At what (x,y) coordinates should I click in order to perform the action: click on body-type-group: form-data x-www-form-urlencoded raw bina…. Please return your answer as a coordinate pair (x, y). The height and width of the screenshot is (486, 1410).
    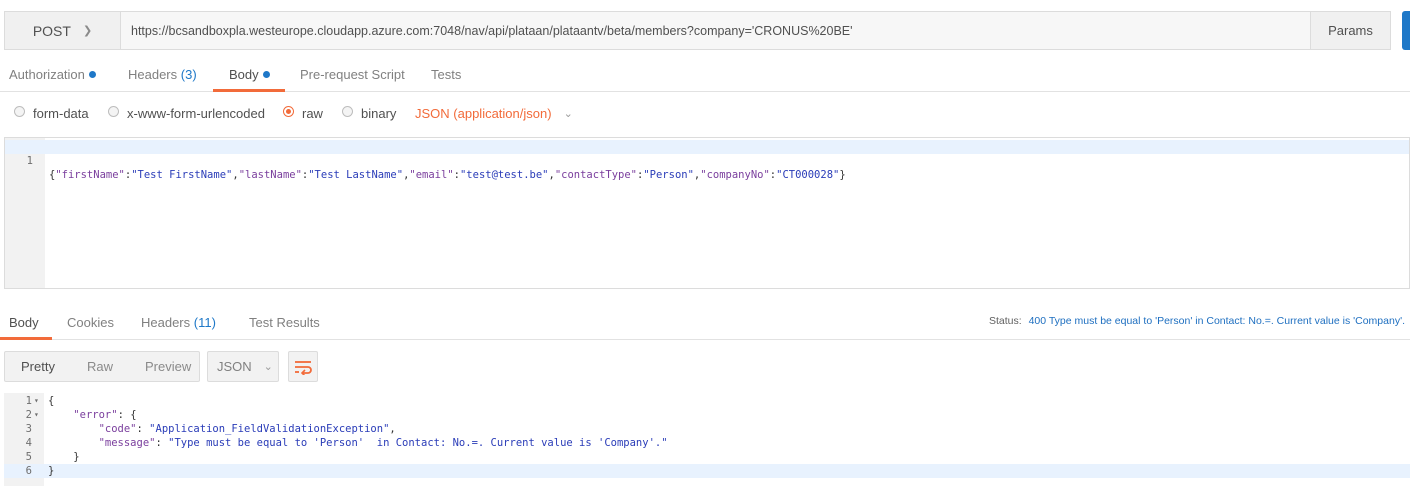
    Looking at the image, I should click on (350, 113).